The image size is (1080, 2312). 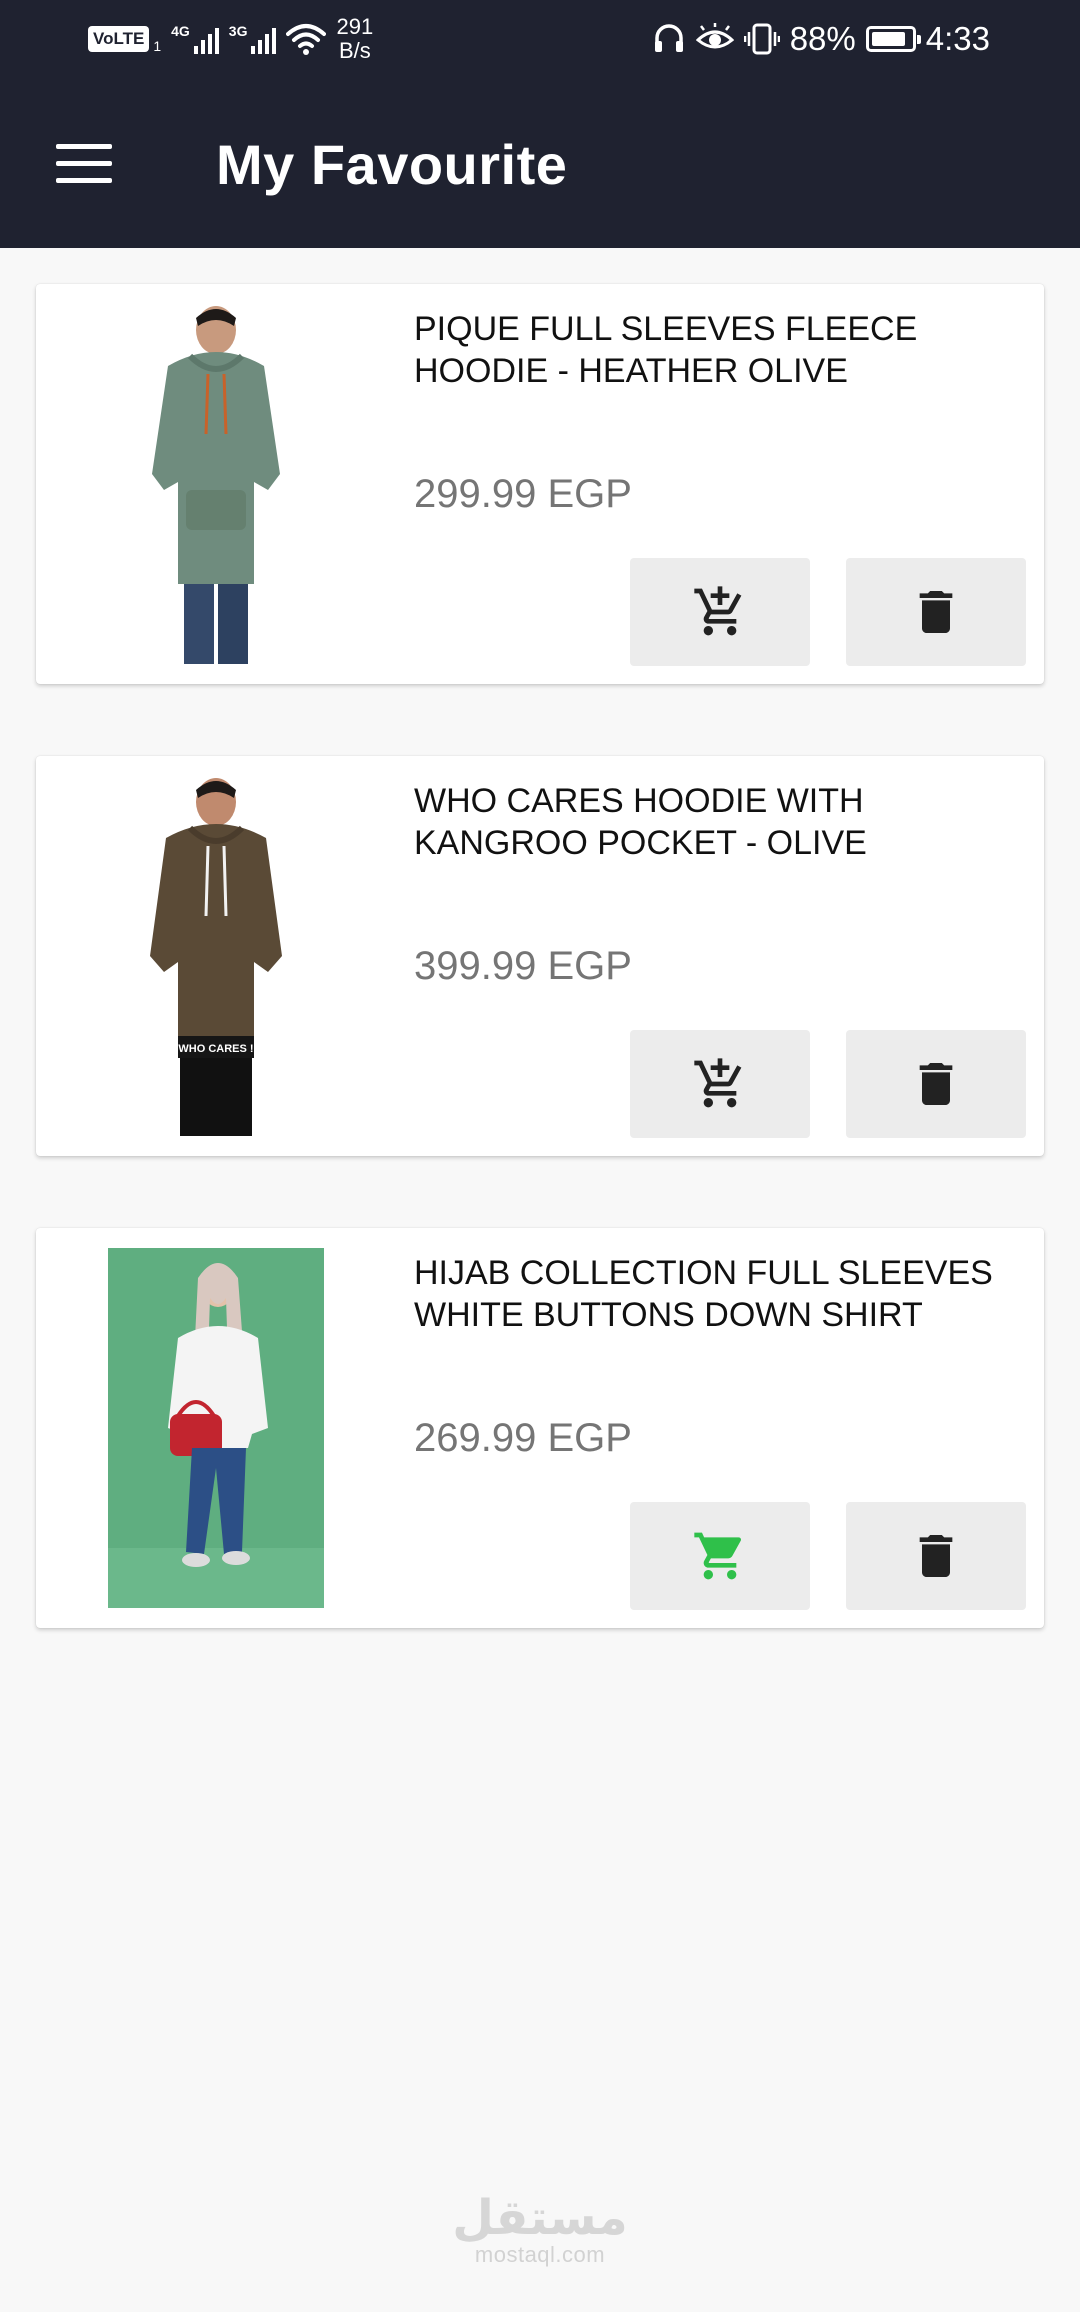 I want to click on product-image-print: WHO CARES !, so click(x=215, y=1049).